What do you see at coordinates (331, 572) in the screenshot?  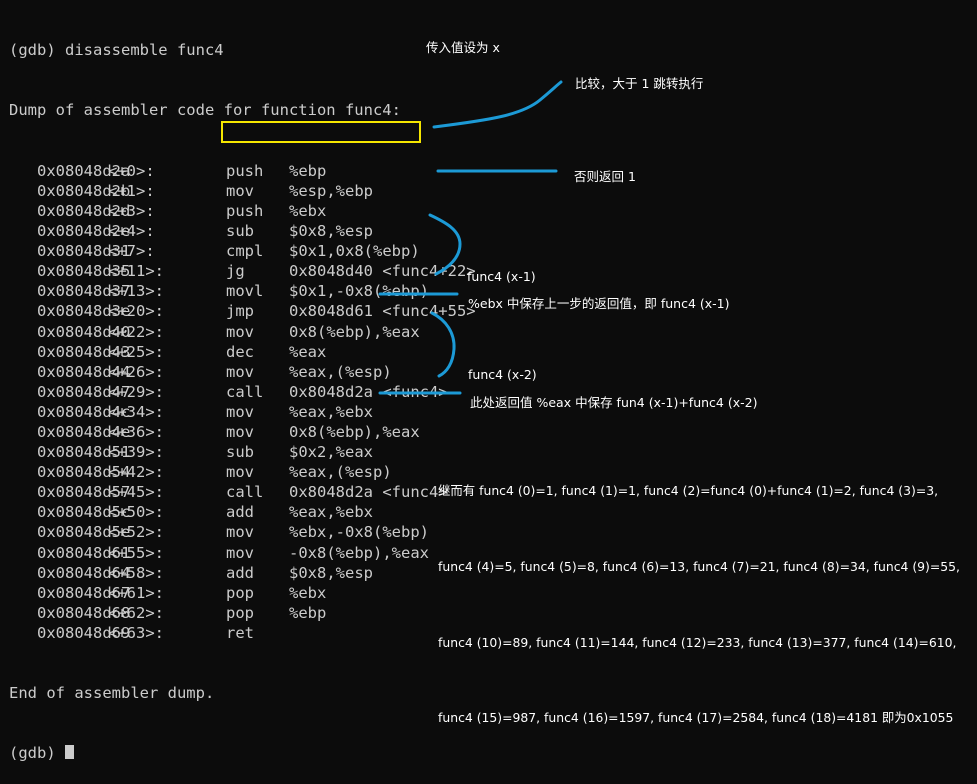 I see `asm-operands: $0x8,%esp` at bounding box center [331, 572].